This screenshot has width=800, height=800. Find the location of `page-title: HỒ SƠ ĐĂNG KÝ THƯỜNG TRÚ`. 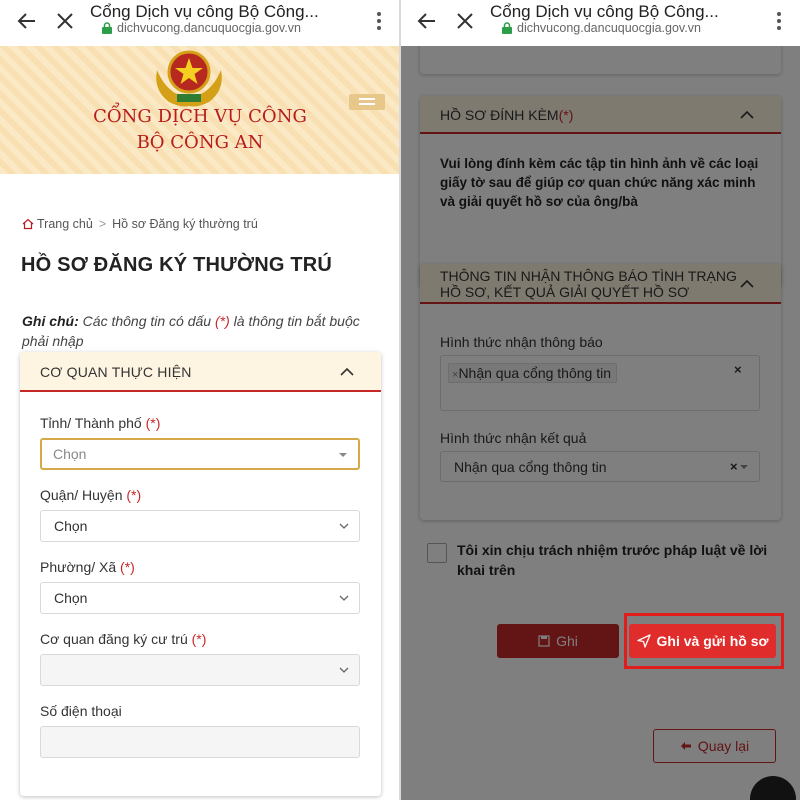

page-title: HỒ SƠ ĐĂNG KÝ THƯỜNG TRÚ is located at coordinates (177, 265).